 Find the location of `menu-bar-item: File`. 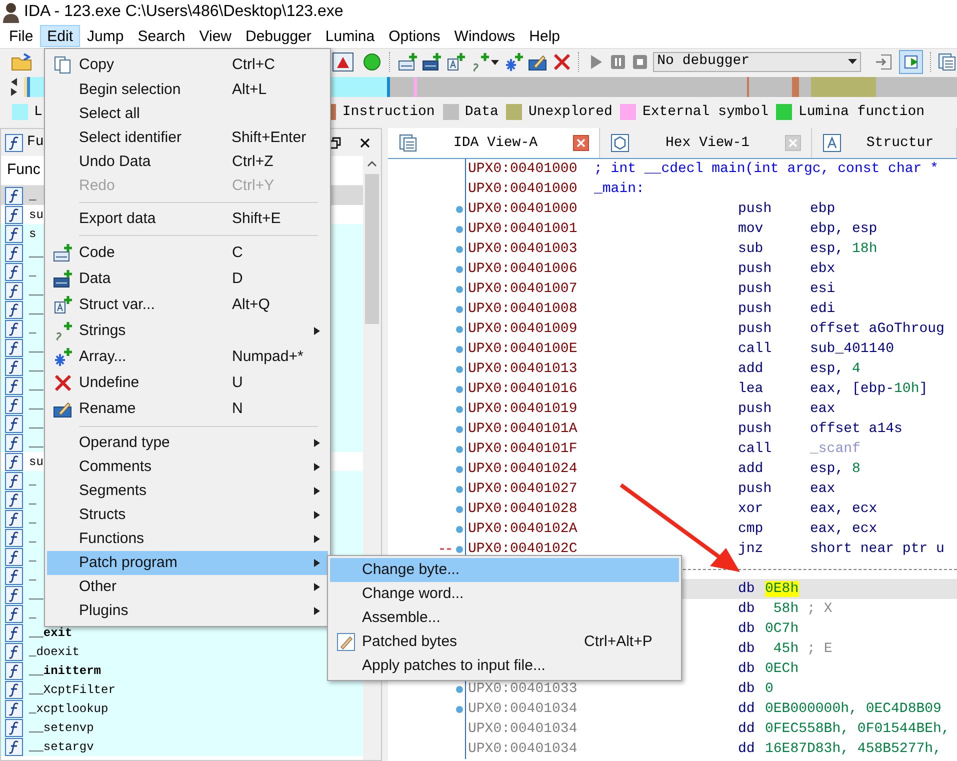

menu-bar-item: File is located at coordinates (21, 36).